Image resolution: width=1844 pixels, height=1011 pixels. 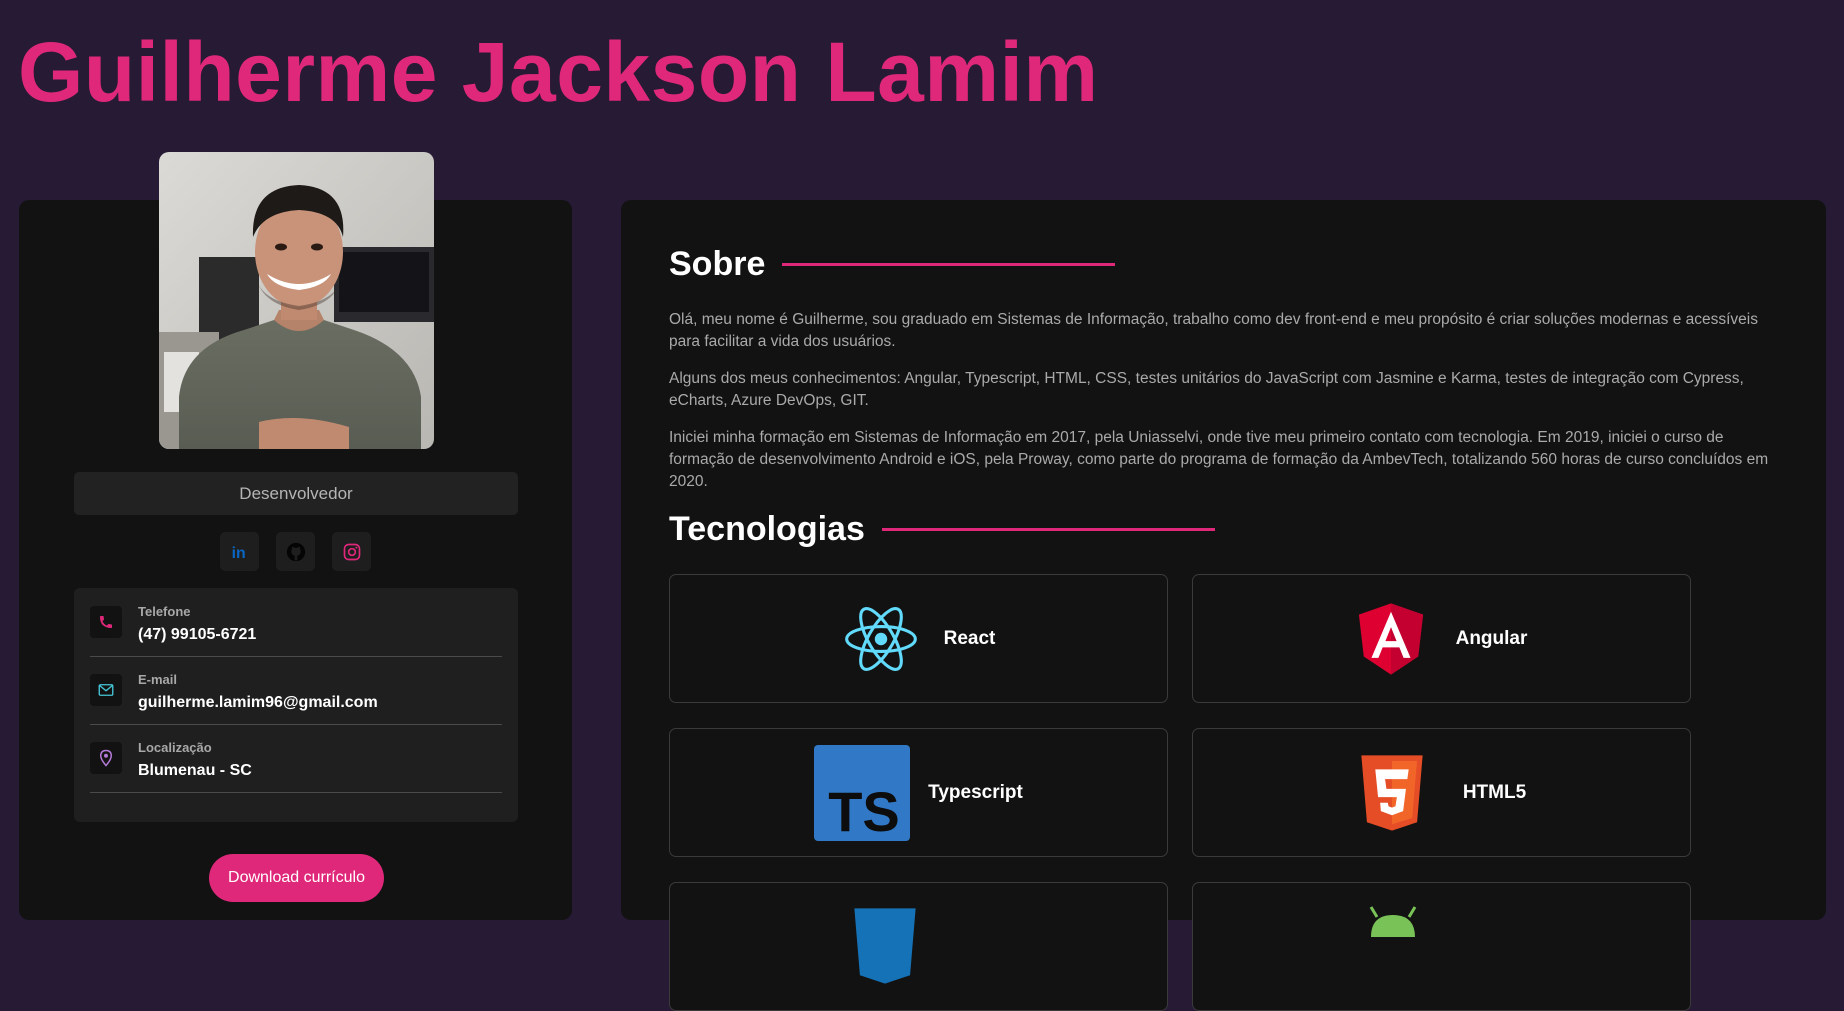 I want to click on phone-icon, so click(x=106, y=622).